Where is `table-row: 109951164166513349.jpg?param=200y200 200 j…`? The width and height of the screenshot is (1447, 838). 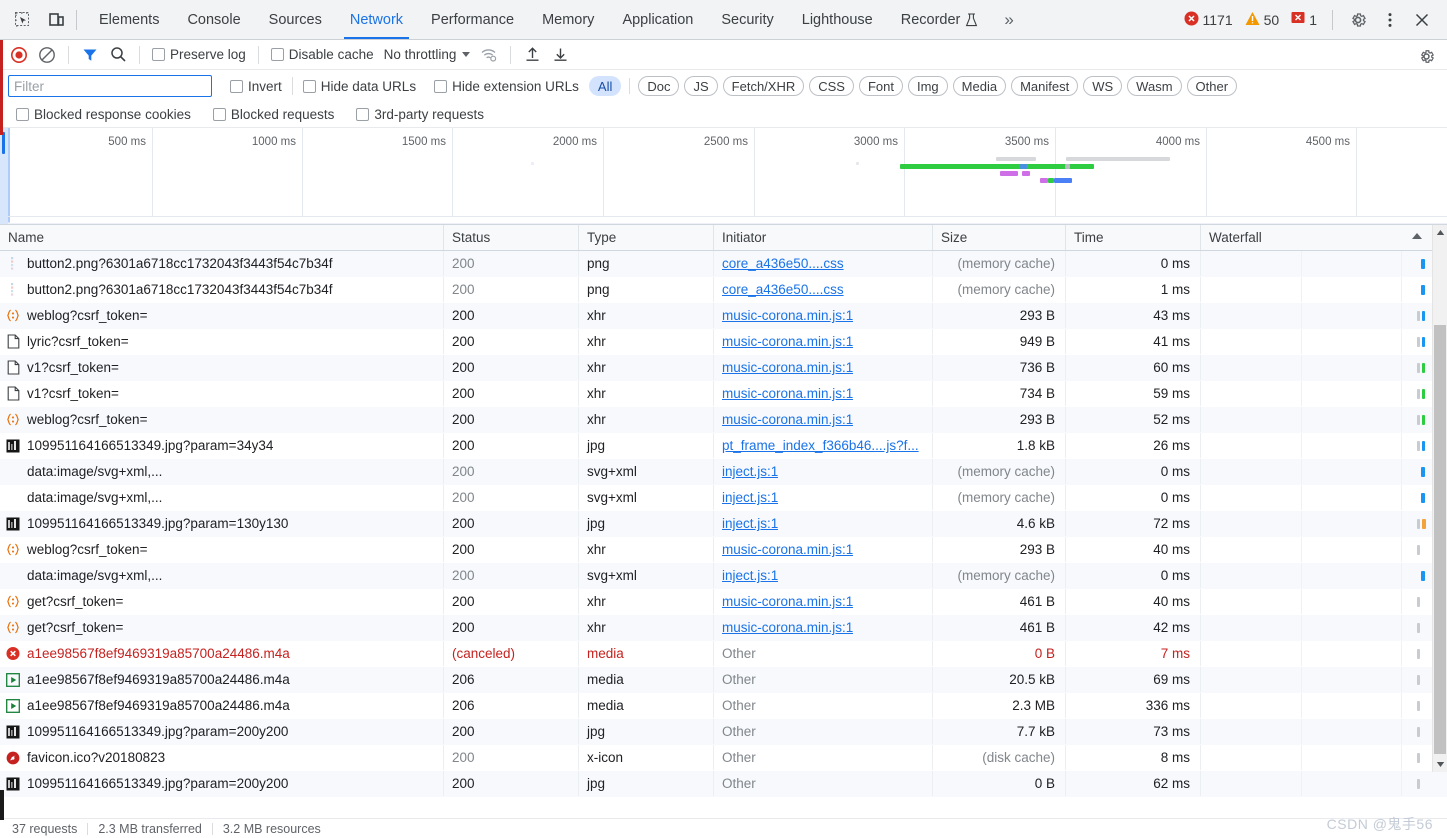
table-row: 109951164166513349.jpg?param=200y200 200 j… is located at coordinates (723, 732).